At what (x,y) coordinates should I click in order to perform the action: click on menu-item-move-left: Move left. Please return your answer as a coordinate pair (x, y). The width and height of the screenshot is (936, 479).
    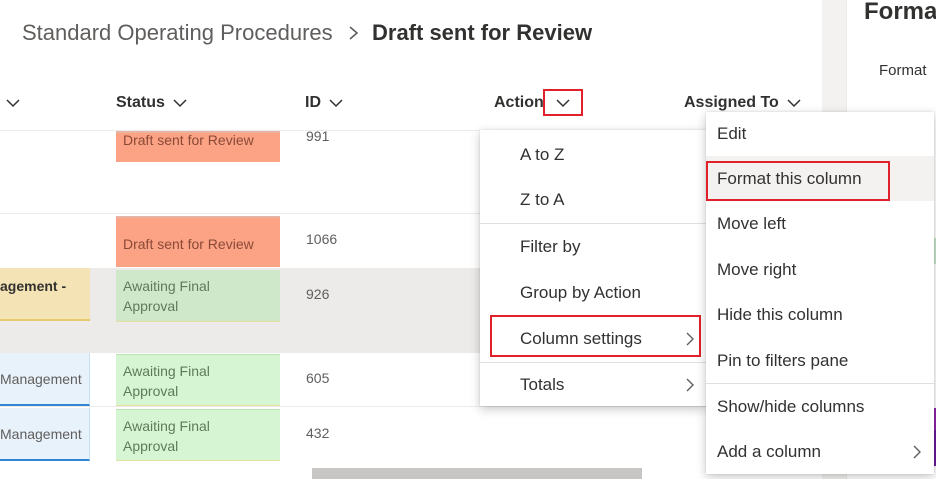
    Looking at the image, I should click on (820, 224).